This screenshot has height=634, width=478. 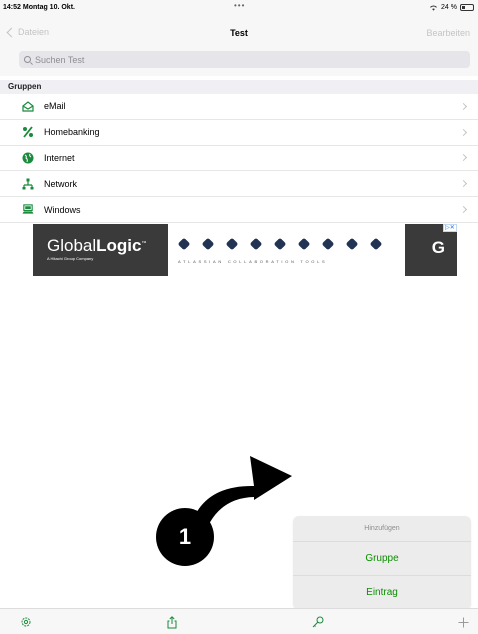 What do you see at coordinates (55, 106) in the screenshot?
I see `group-label: eMail` at bounding box center [55, 106].